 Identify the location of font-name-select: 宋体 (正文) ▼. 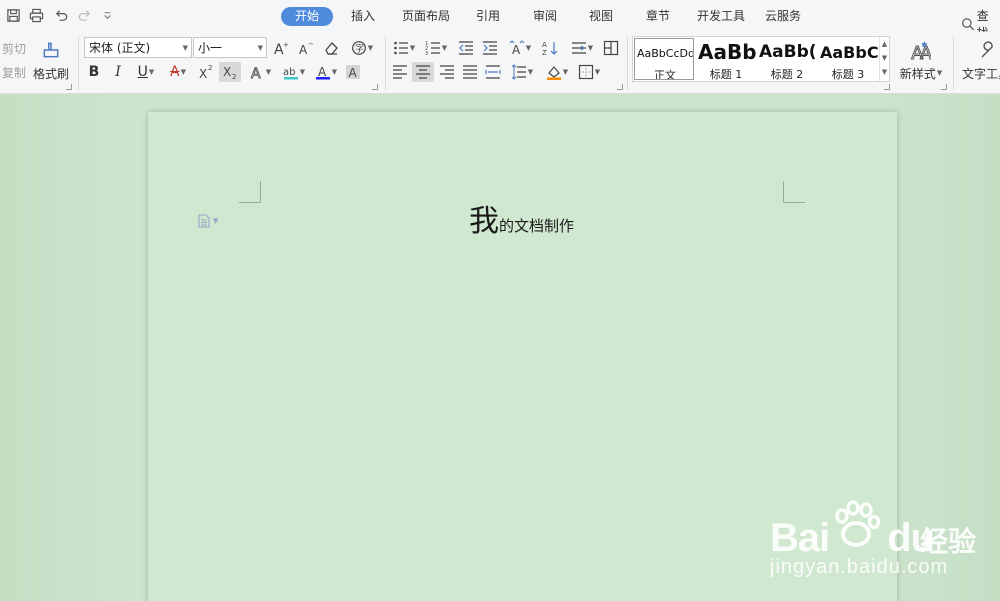
(138, 47).